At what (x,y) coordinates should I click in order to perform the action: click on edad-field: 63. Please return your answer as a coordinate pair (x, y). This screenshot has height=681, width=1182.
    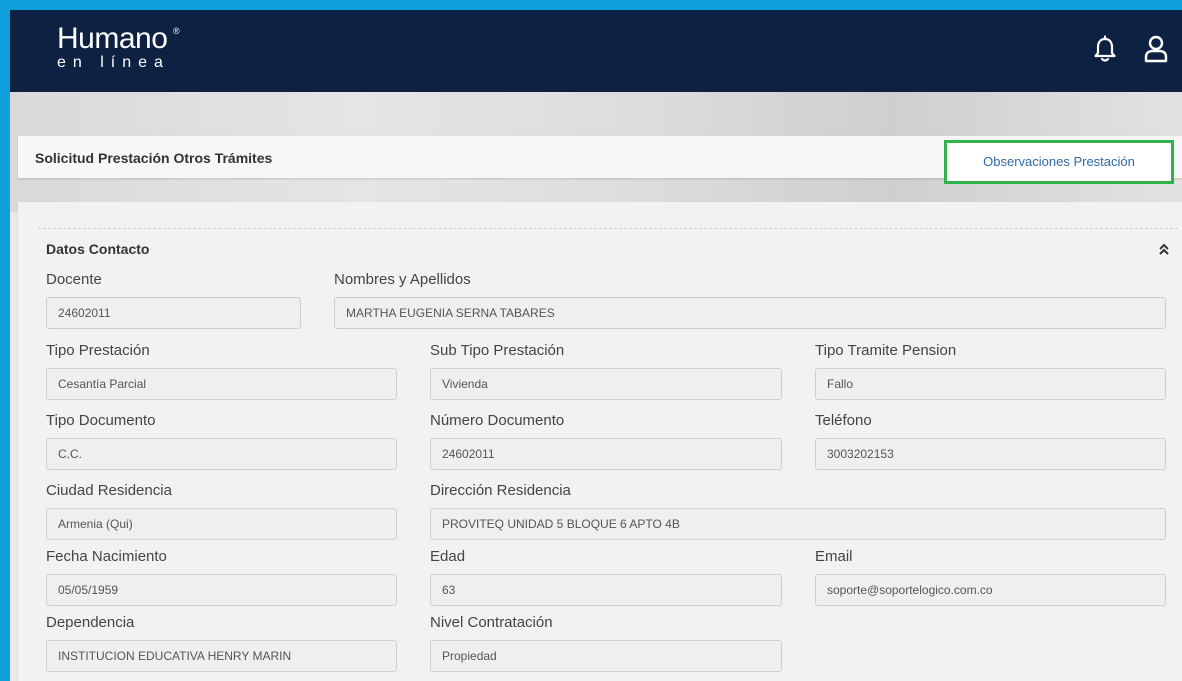
    Looking at the image, I should click on (606, 590).